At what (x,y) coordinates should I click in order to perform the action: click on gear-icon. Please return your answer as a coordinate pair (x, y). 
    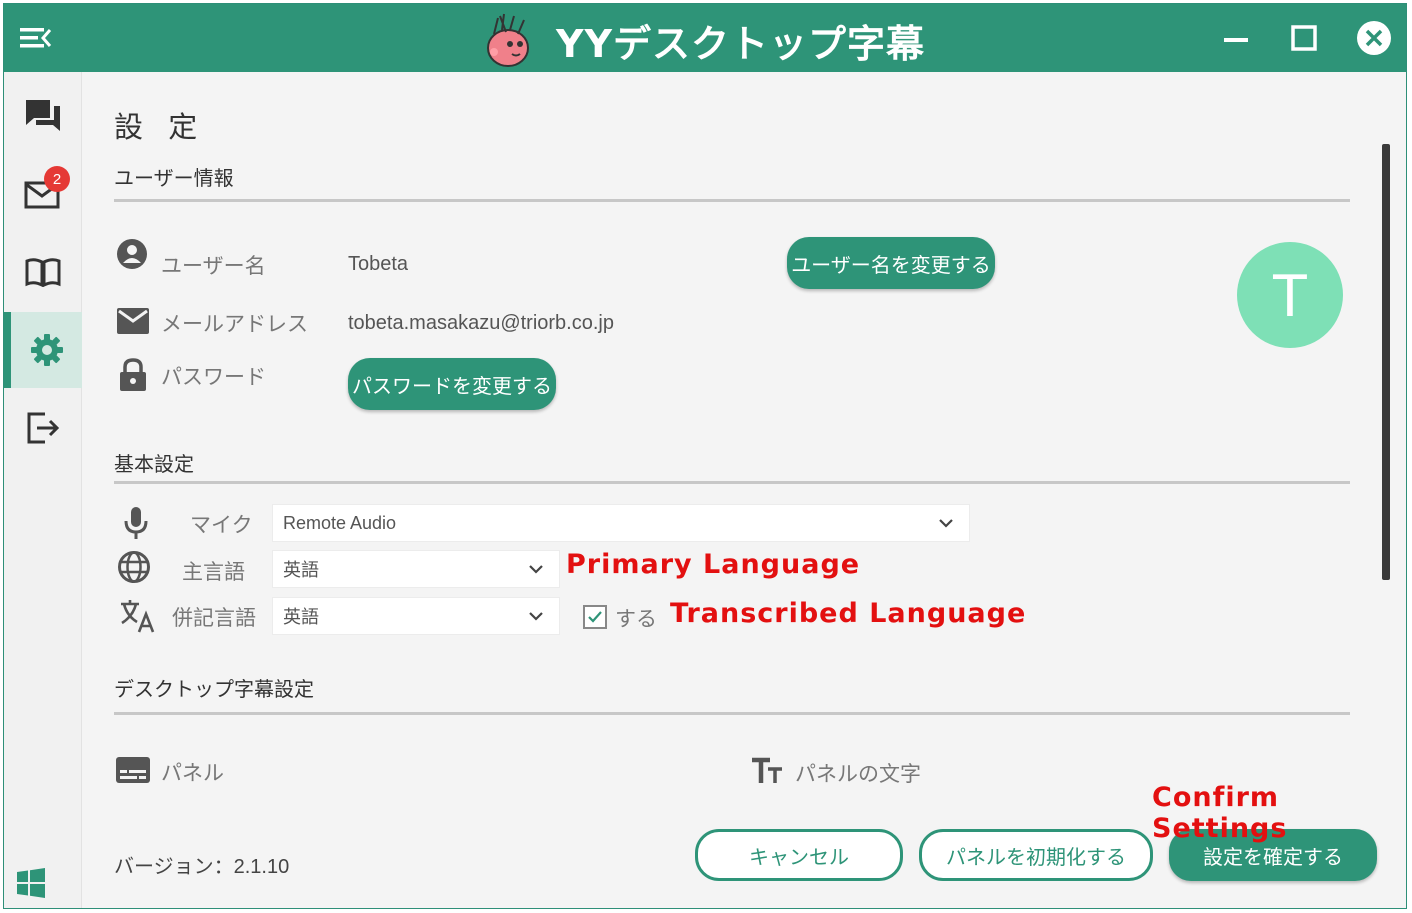
    Looking at the image, I should click on (46, 350).